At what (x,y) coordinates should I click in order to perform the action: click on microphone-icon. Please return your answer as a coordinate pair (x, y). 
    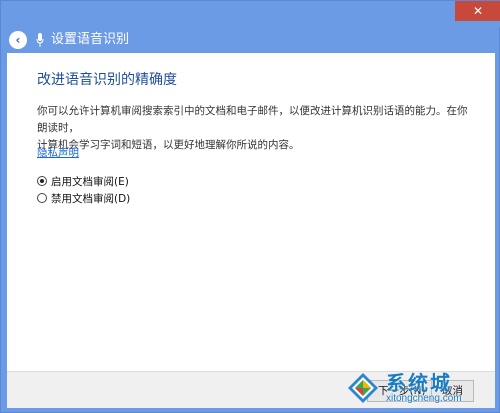
    Looking at the image, I should click on (40, 40).